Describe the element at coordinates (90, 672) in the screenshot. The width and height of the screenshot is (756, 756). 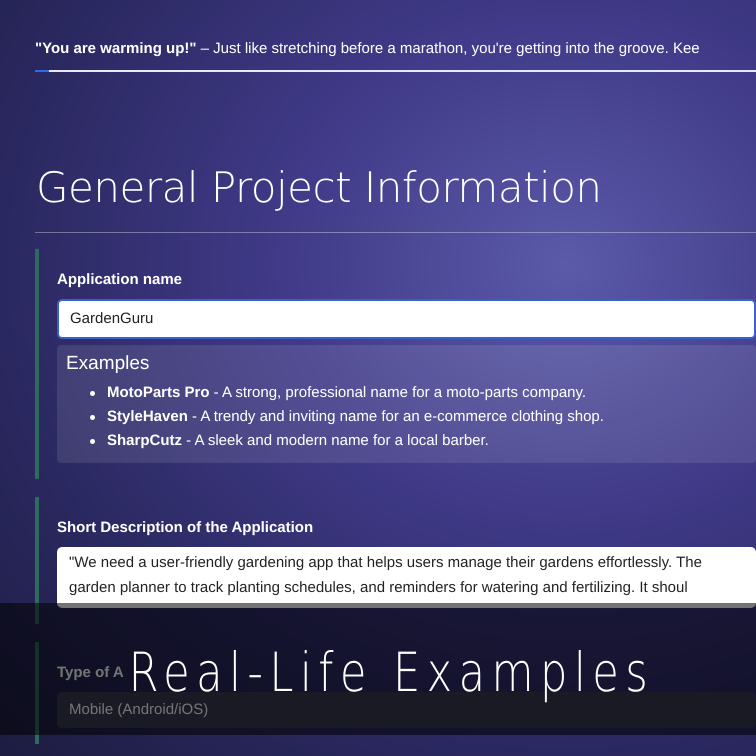
I see `field-label: Type of A` at that location.